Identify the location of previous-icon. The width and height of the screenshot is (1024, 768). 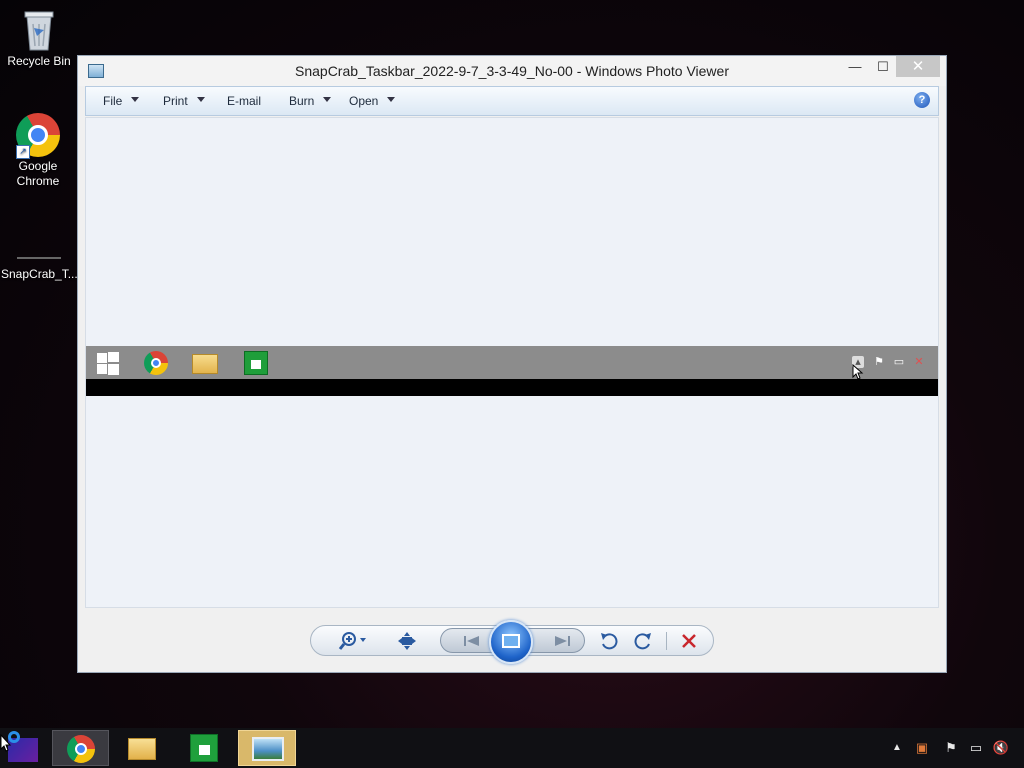
(471, 641).